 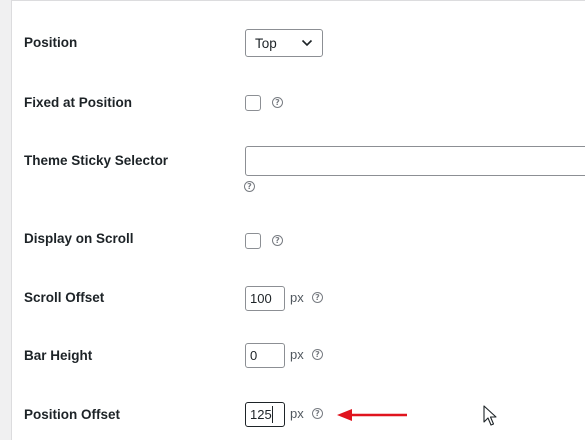 What do you see at coordinates (64, 297) in the screenshot?
I see `scroll-offset-label: Scroll Offset` at bounding box center [64, 297].